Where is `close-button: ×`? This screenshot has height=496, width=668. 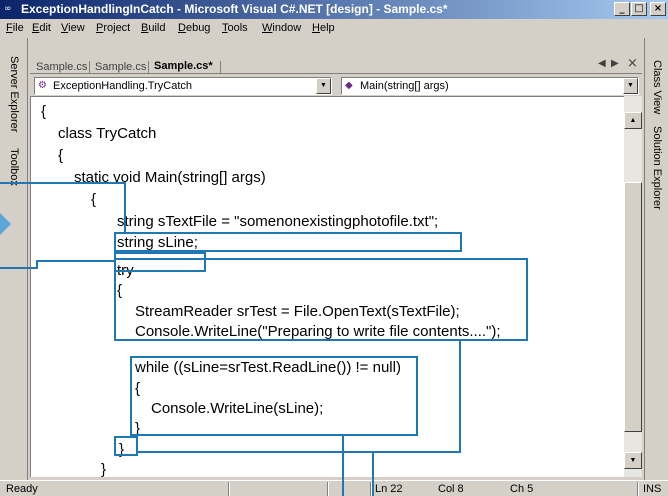
close-button: × is located at coordinates (658, 9).